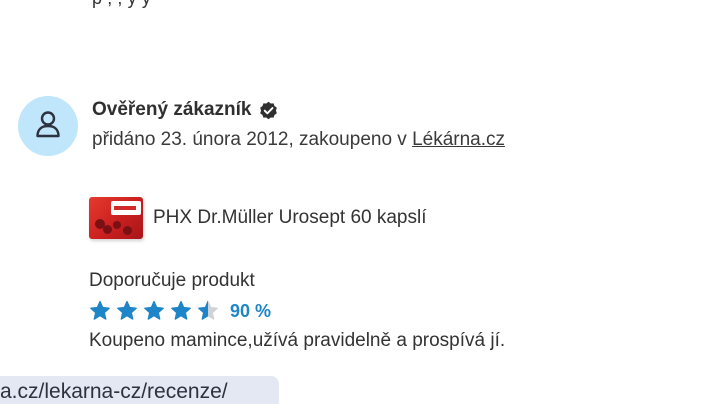 The width and height of the screenshot is (718, 404). I want to click on user-icon, so click(48, 126).